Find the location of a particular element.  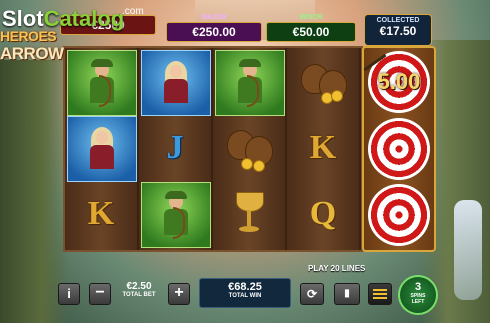

collected-value: €17.50 is located at coordinates (398, 31).